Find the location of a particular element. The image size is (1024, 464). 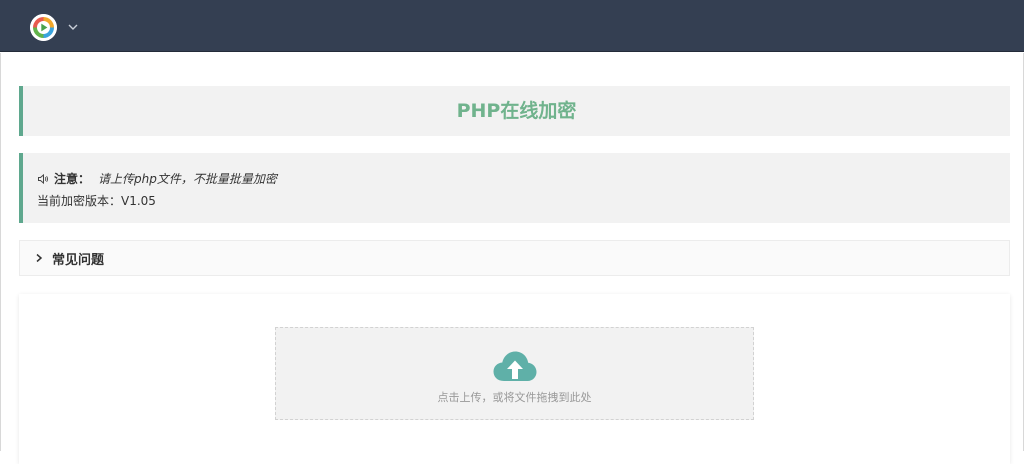

notice-text: 请上传php文件，不批量批量加密 is located at coordinates (187, 179).